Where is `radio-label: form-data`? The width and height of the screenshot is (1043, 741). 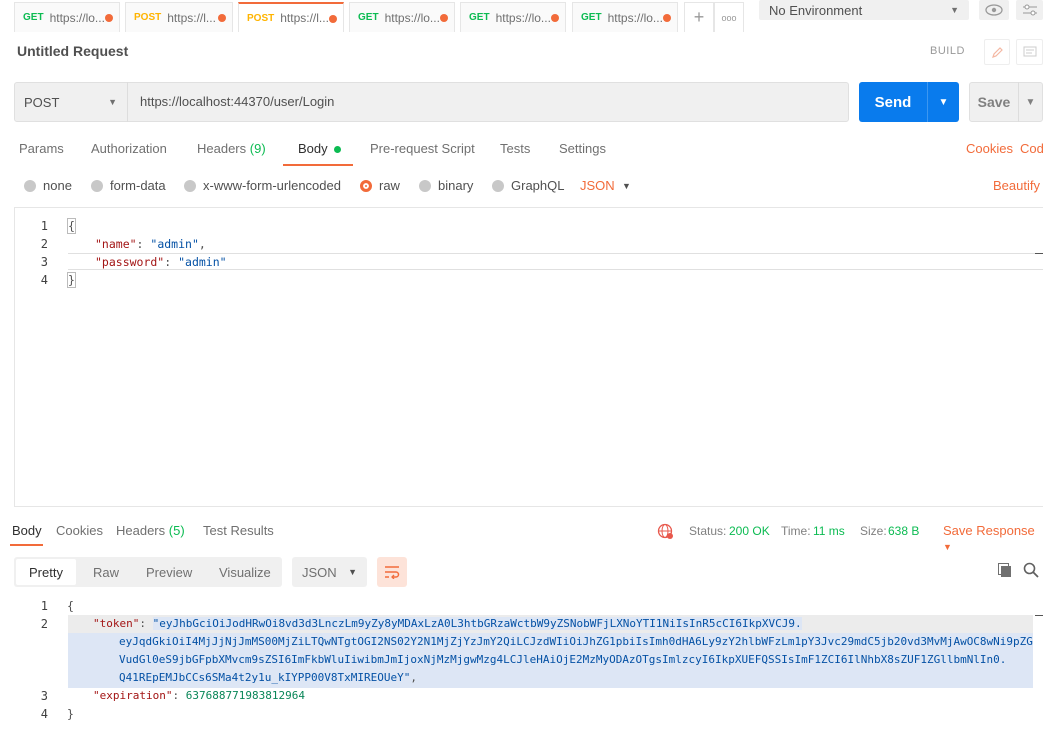
radio-label: form-data is located at coordinates (138, 185).